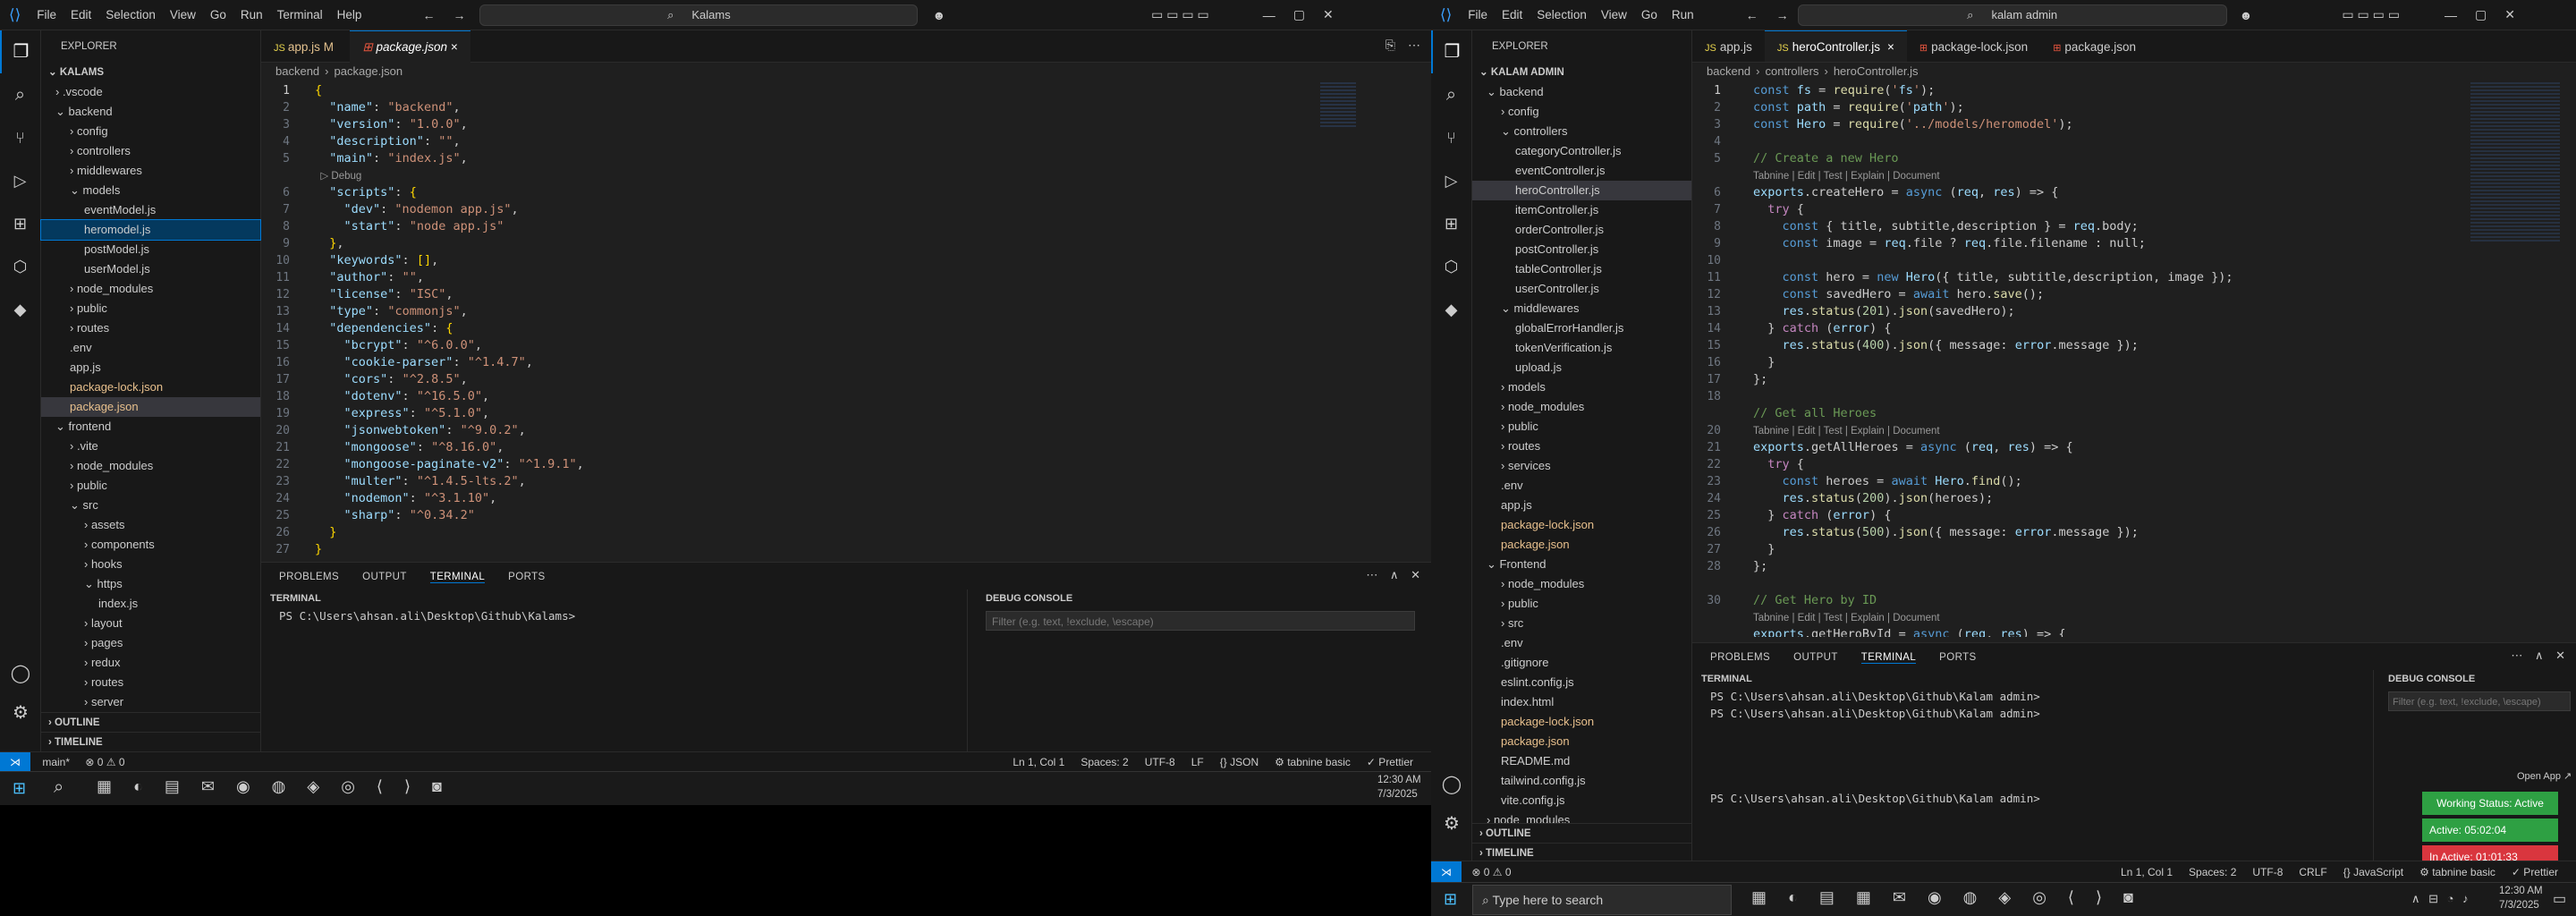  I want to click on tree-item: ⌄ Frontend, so click(1581, 564).